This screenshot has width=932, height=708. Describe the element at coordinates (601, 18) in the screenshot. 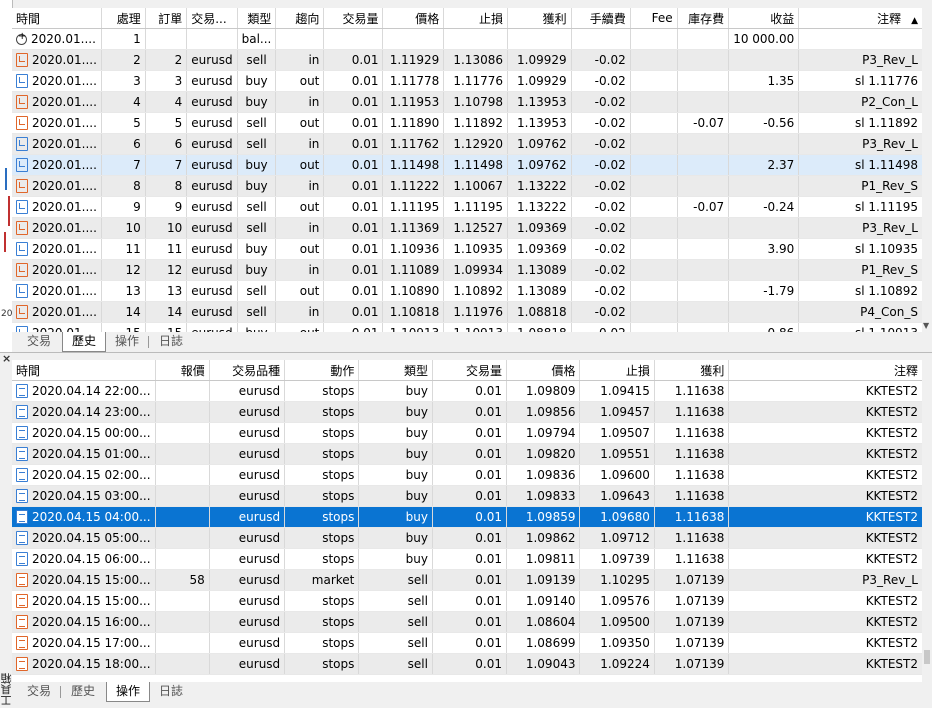

I see `column-header: 手續費` at that location.